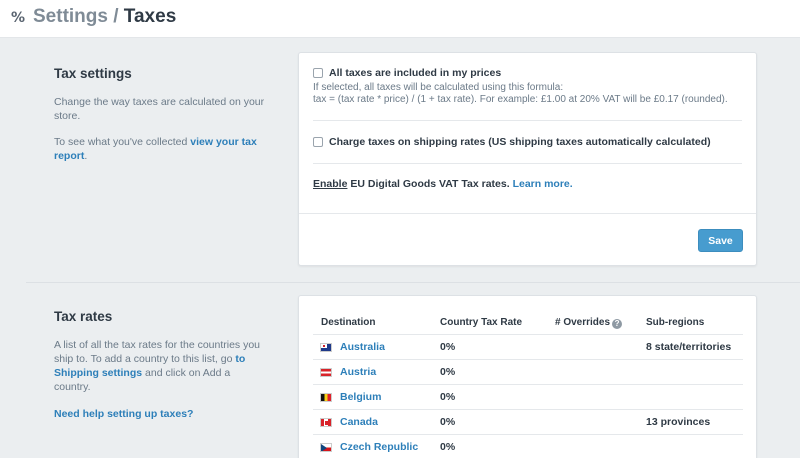 The height and width of the screenshot is (458, 800). What do you see at coordinates (330, 184) in the screenshot?
I see `enable-eu-vat-link: Enable` at bounding box center [330, 184].